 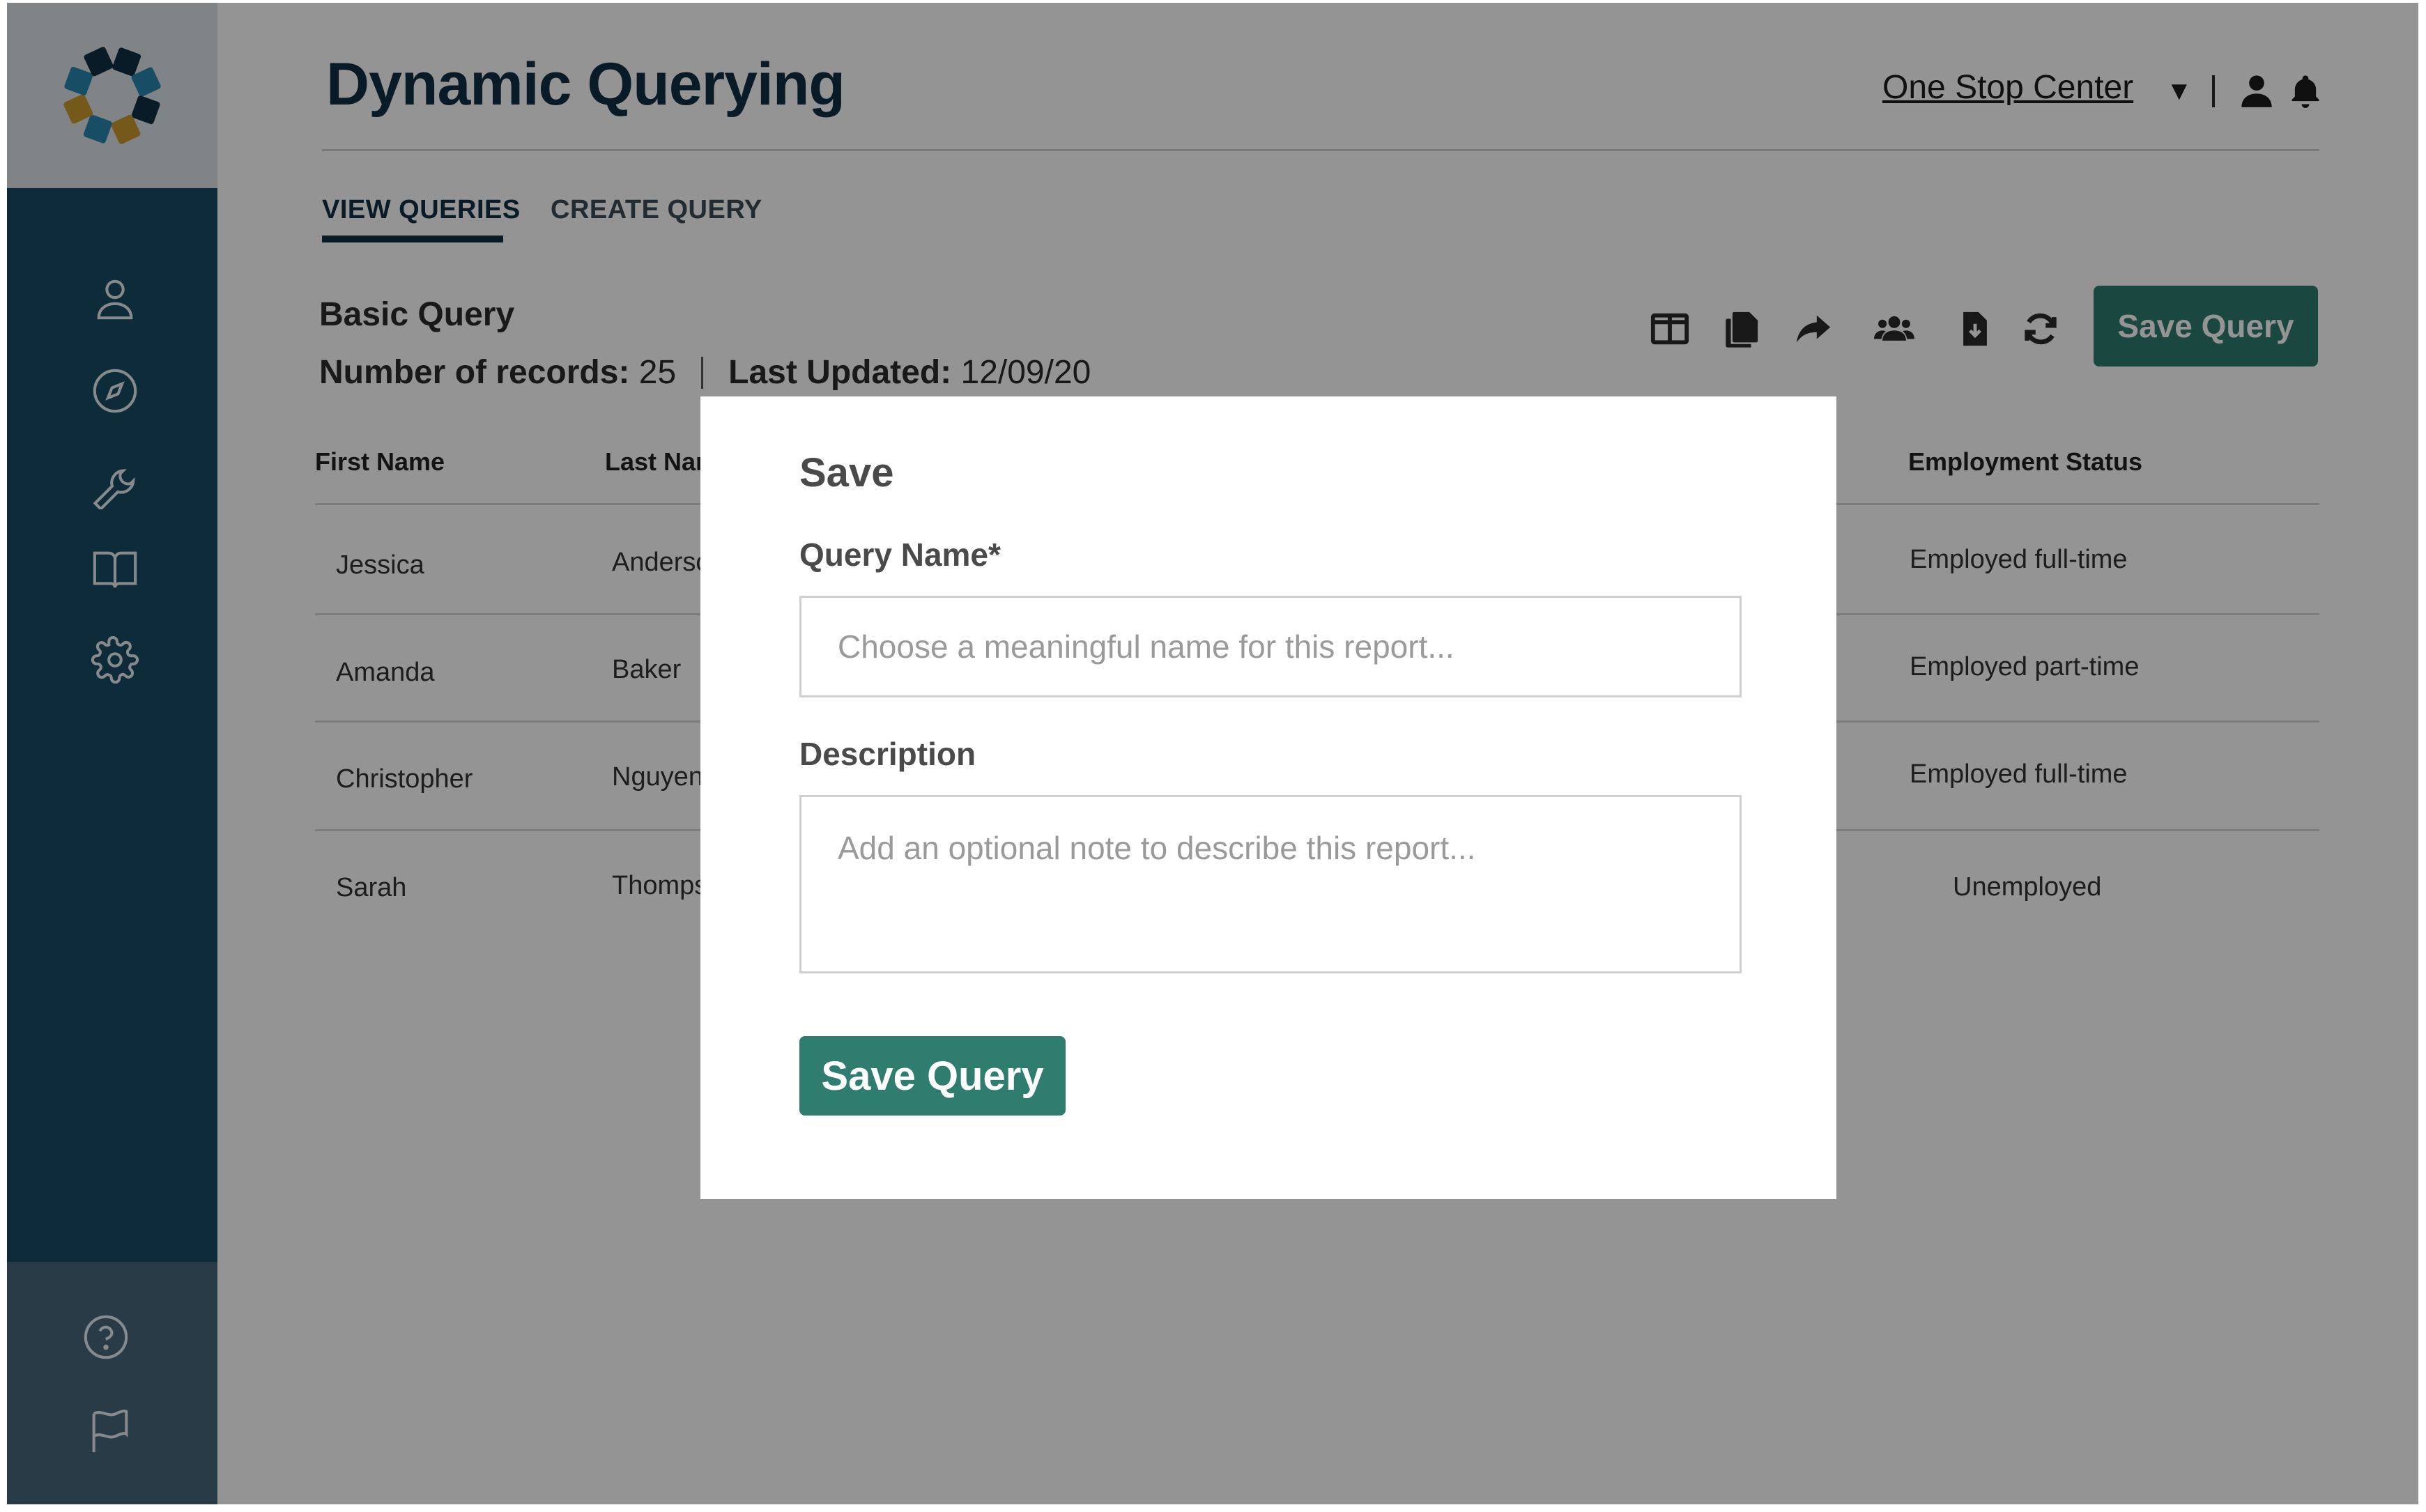 What do you see at coordinates (887, 754) in the screenshot?
I see `description-label: Description` at bounding box center [887, 754].